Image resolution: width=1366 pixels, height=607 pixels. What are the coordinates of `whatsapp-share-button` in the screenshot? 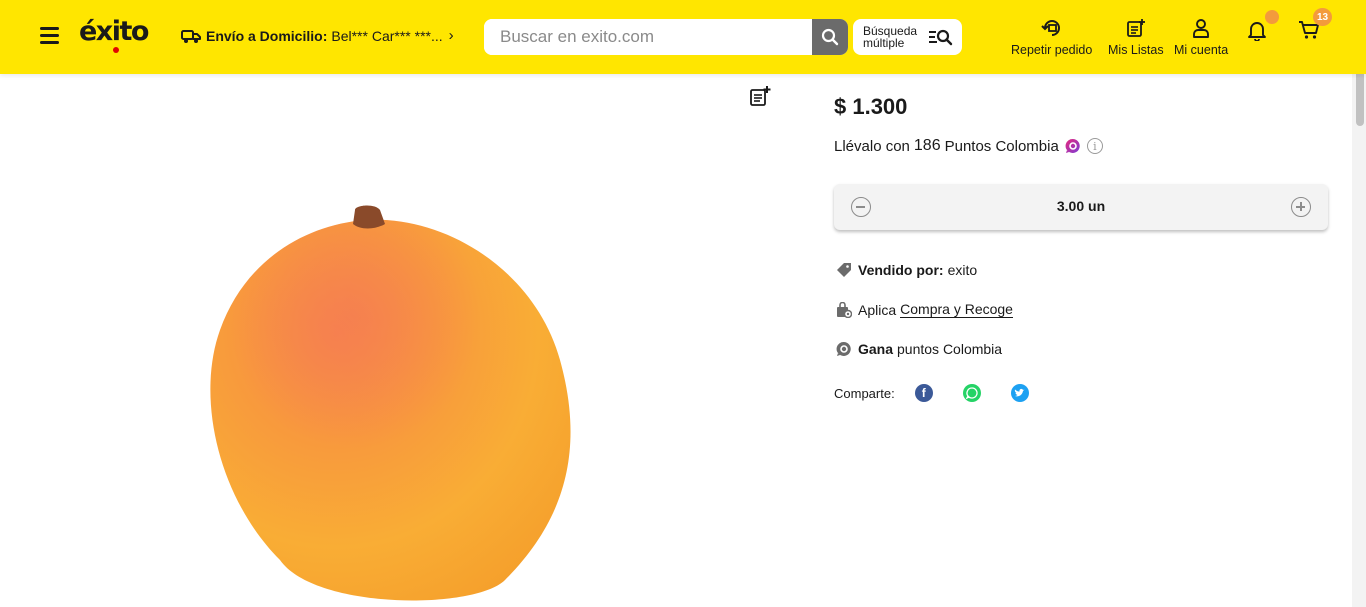 It's located at (971, 393).